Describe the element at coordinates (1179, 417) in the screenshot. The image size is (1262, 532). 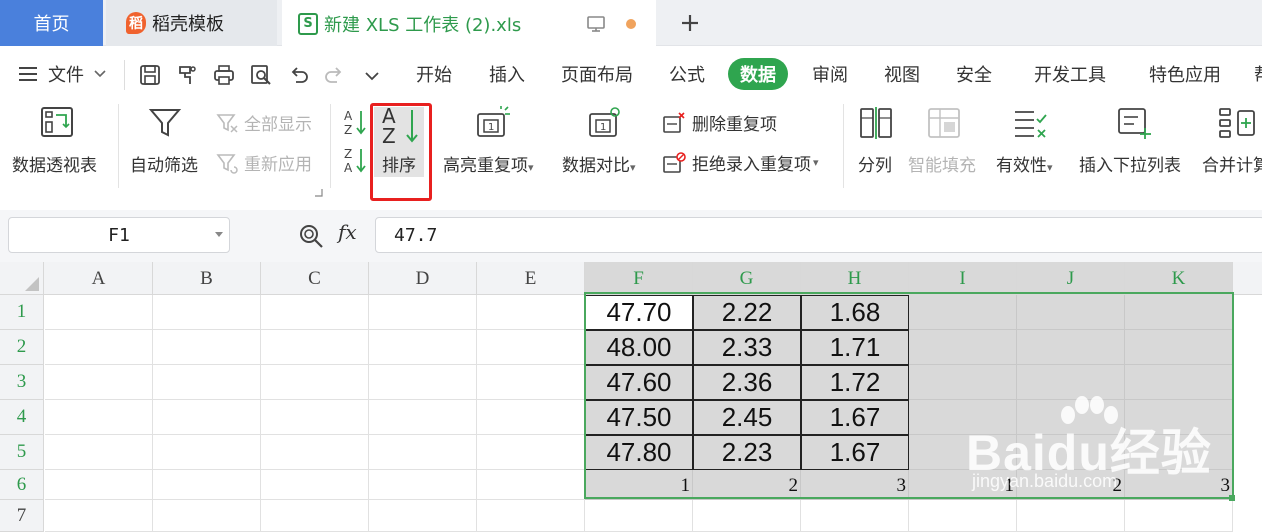
I see `cell-k4` at that location.